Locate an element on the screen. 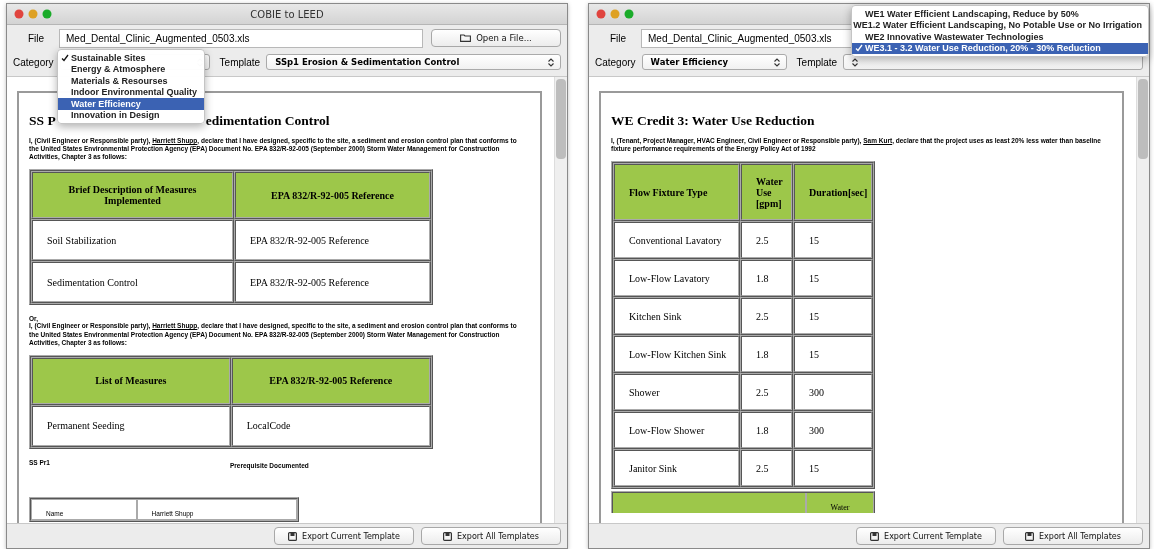  table-cell: Low-Flow Lavatory is located at coordinates (676, 278).